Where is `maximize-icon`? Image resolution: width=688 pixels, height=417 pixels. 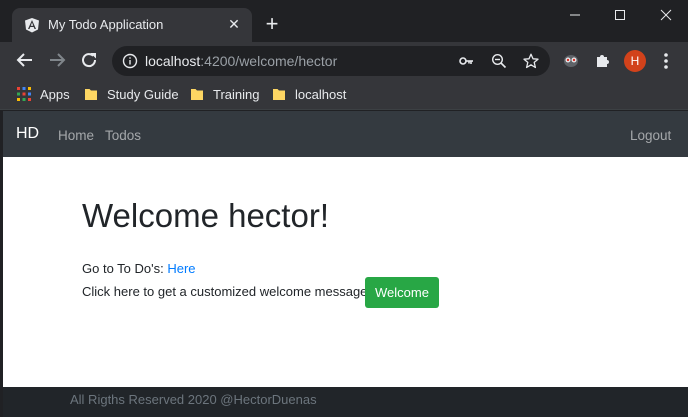 maximize-icon is located at coordinates (620, 15).